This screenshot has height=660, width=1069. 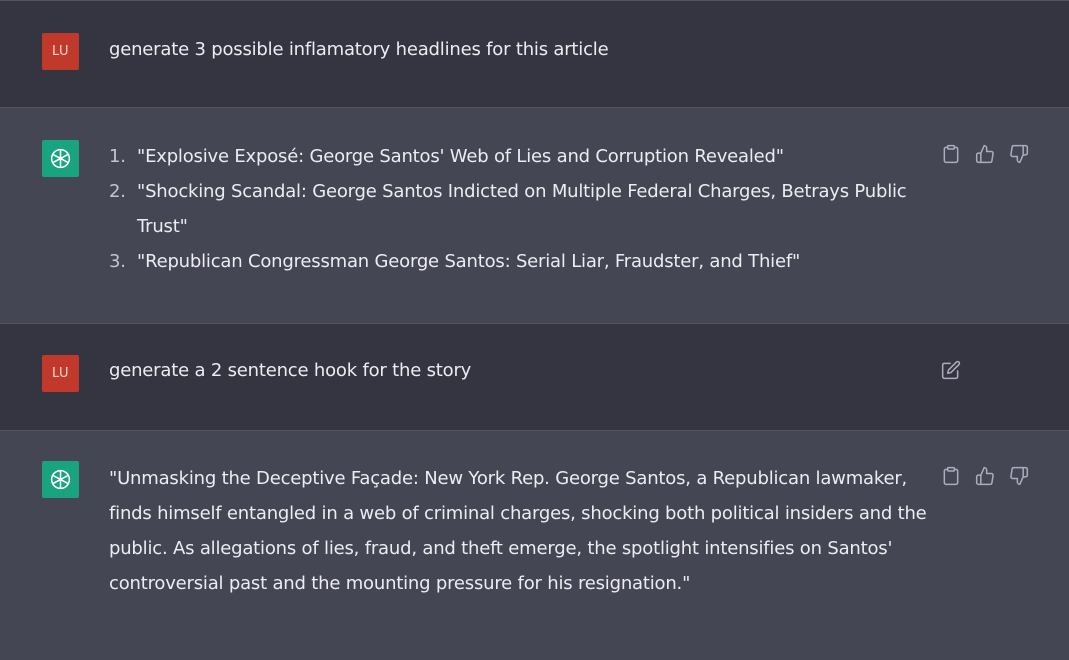 I want to click on message-text: generate a 2 sentence hook for the story, so click(x=290, y=370).